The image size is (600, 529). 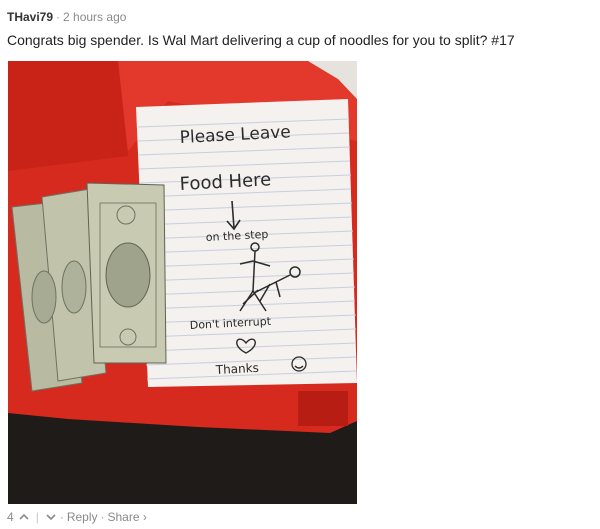 I want to click on comment-footer: 4 | · Reply · Share ›, so click(x=77, y=517).